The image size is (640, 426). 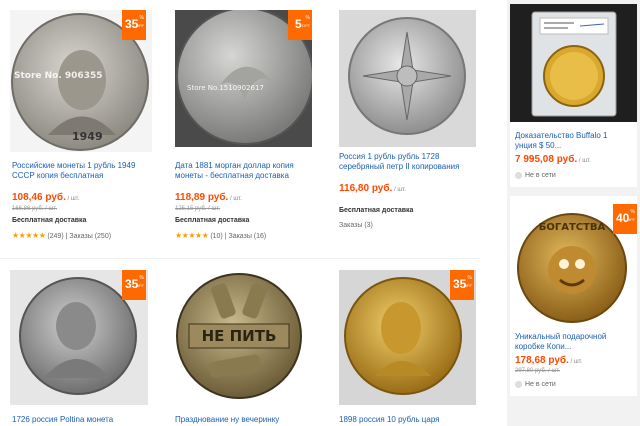 What do you see at coordinates (356, 225) in the screenshot?
I see `orders-count: Заказы (3)` at bounding box center [356, 225].